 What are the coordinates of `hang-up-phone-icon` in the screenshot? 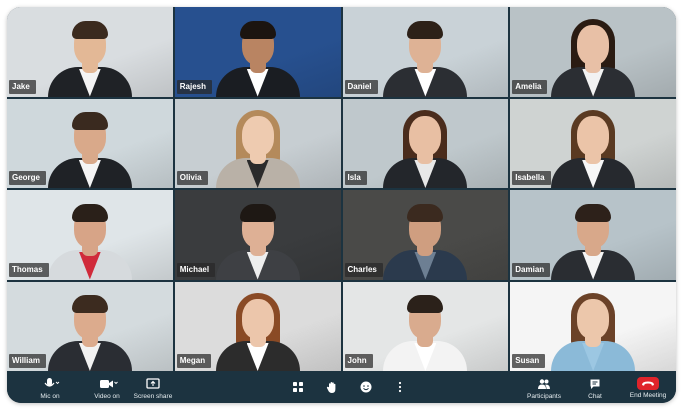 It's located at (648, 383).